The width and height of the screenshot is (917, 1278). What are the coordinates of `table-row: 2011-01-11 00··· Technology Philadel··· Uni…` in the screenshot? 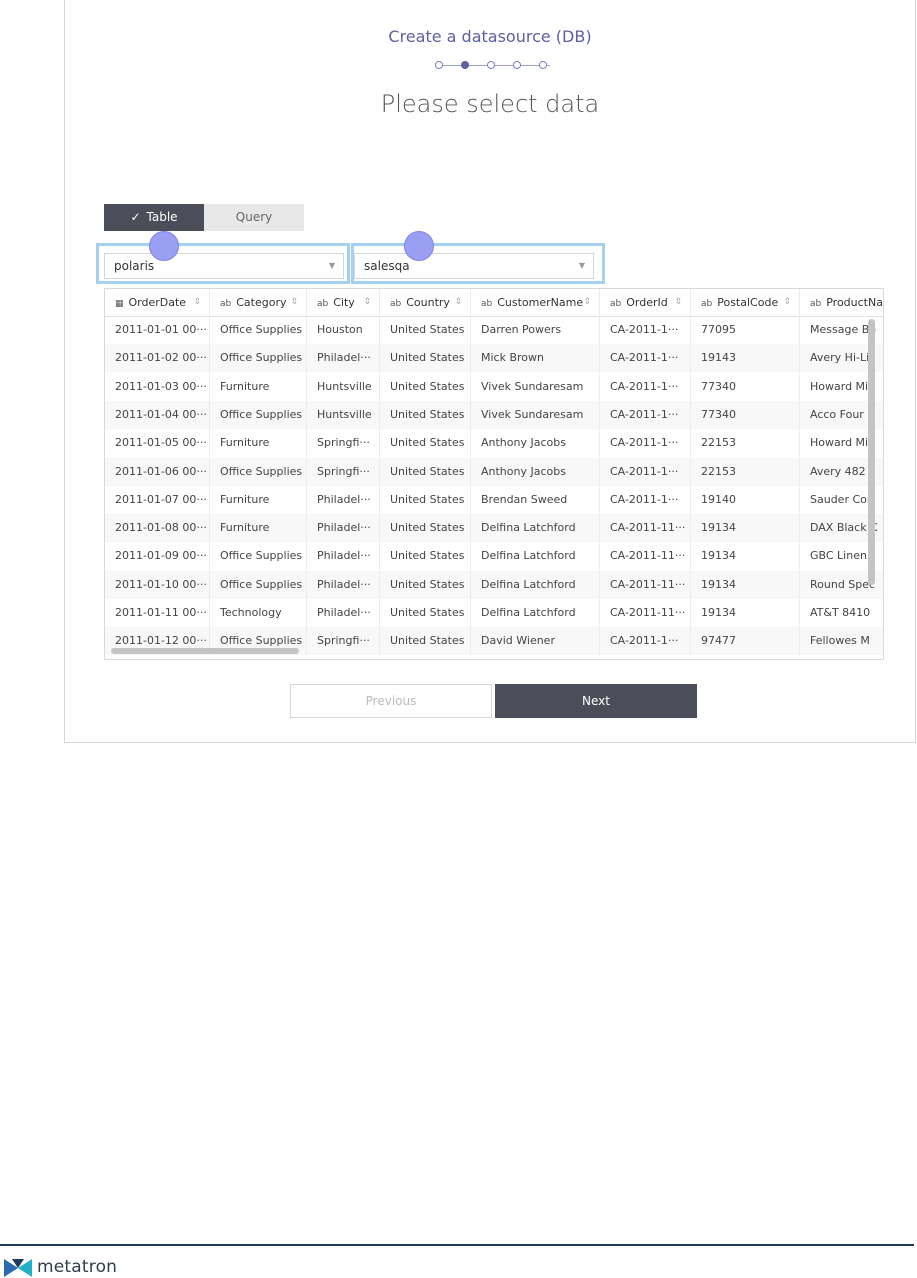 It's located at (494, 613).